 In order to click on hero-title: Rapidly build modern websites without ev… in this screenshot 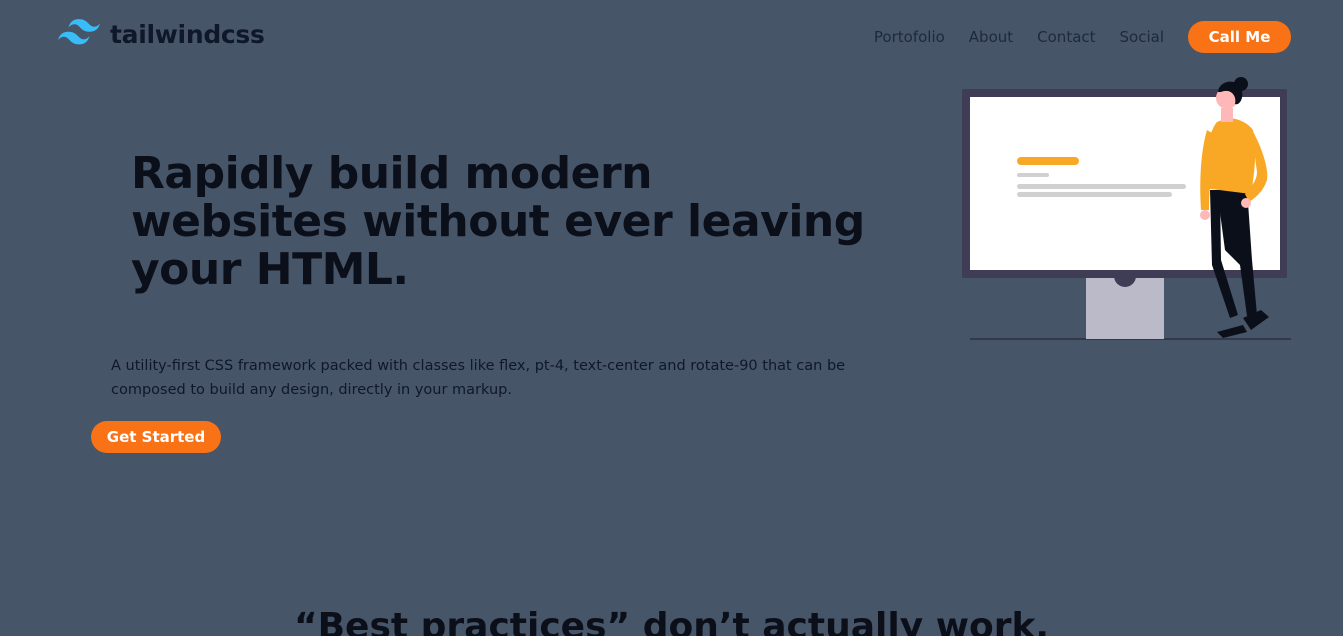, I will do `click(498, 221)`.